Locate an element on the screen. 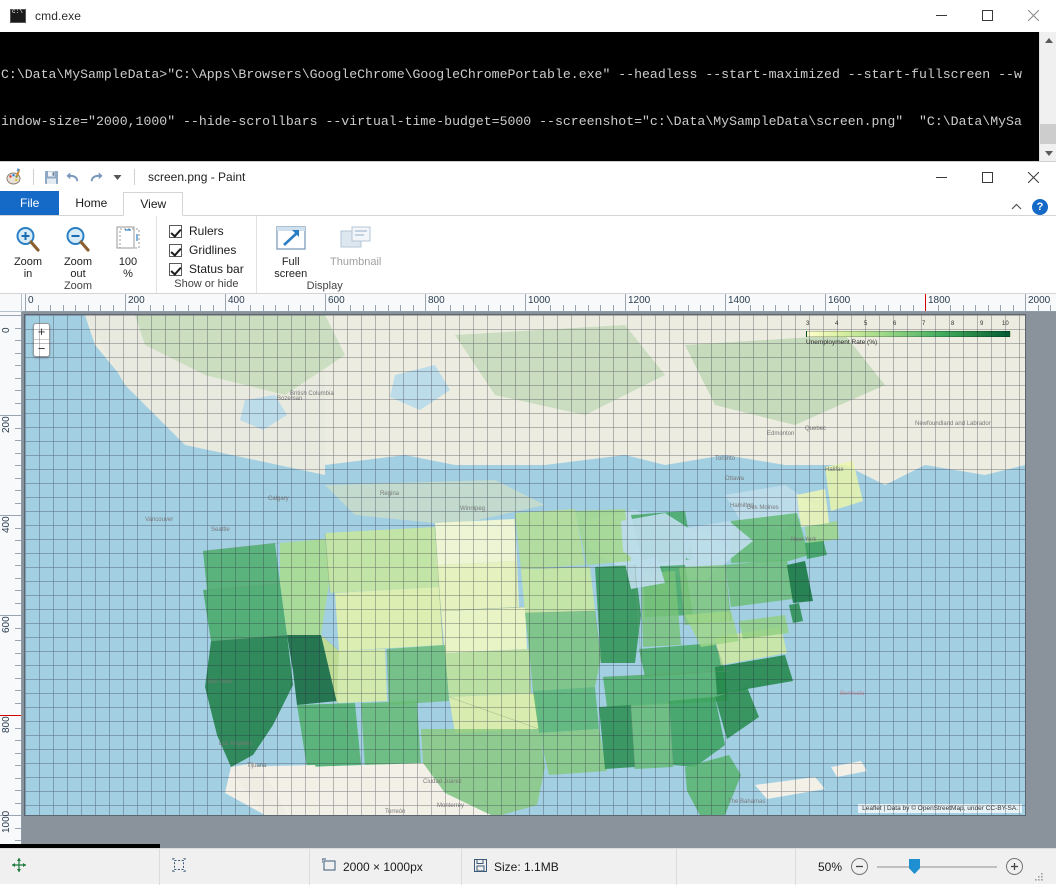 This screenshot has width=1056, height=885. check-icon is located at coordinates (175, 231).